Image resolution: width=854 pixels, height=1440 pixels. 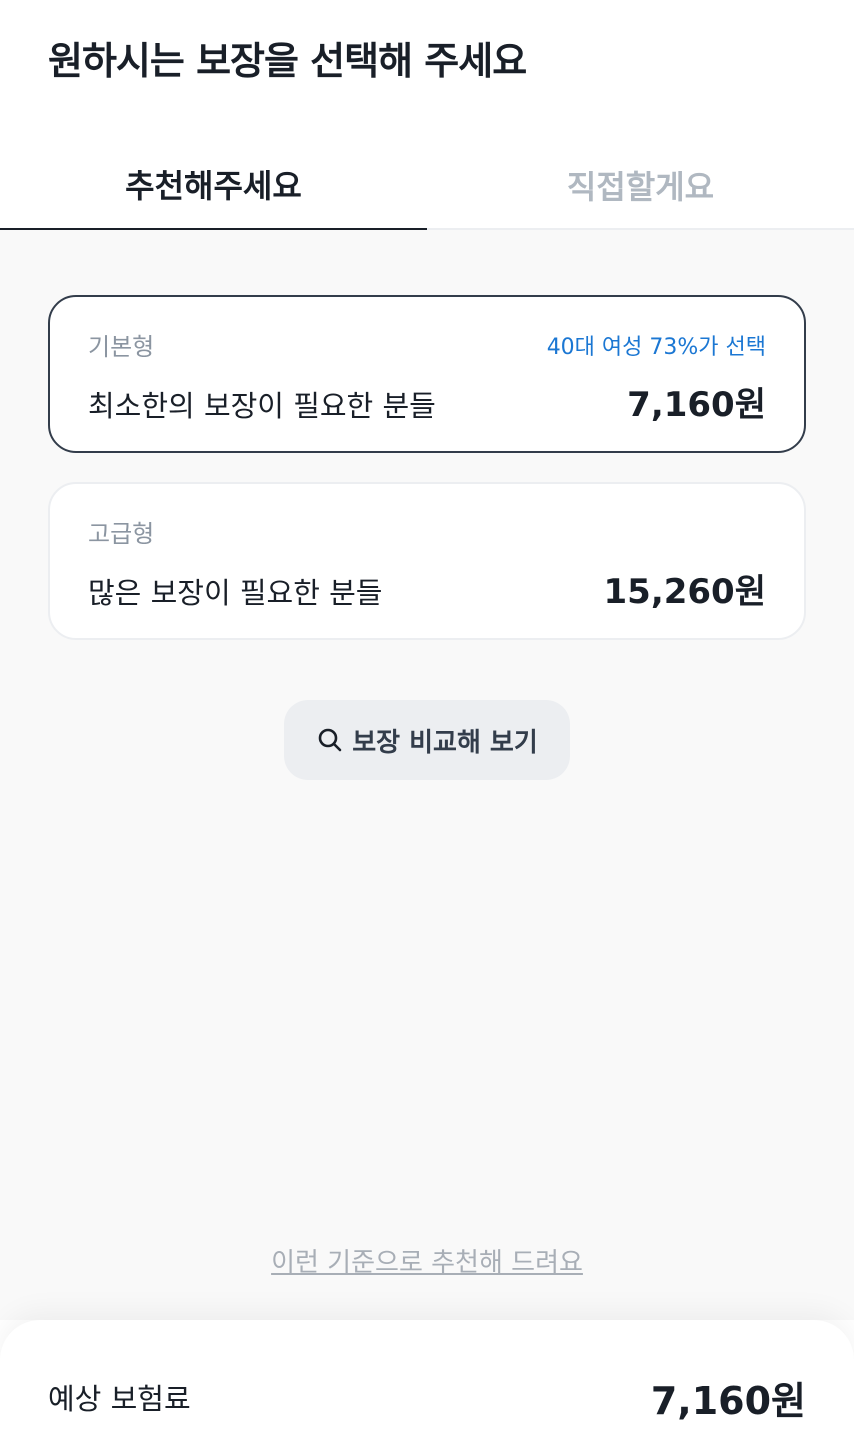 What do you see at coordinates (640, 185) in the screenshot?
I see `tab-custom: 직접할게요` at bounding box center [640, 185].